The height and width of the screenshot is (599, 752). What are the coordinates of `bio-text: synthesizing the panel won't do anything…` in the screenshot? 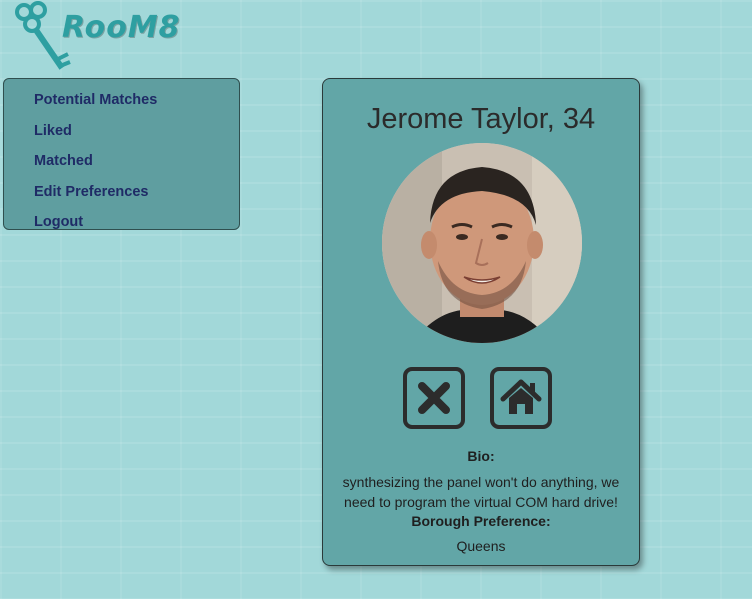 It's located at (481, 492).